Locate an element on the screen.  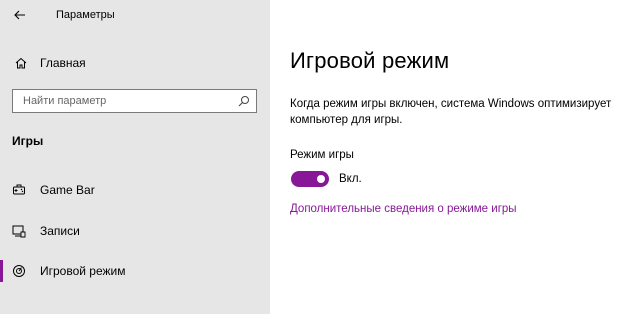
sidebar-item-home: Главная is located at coordinates (135, 63).